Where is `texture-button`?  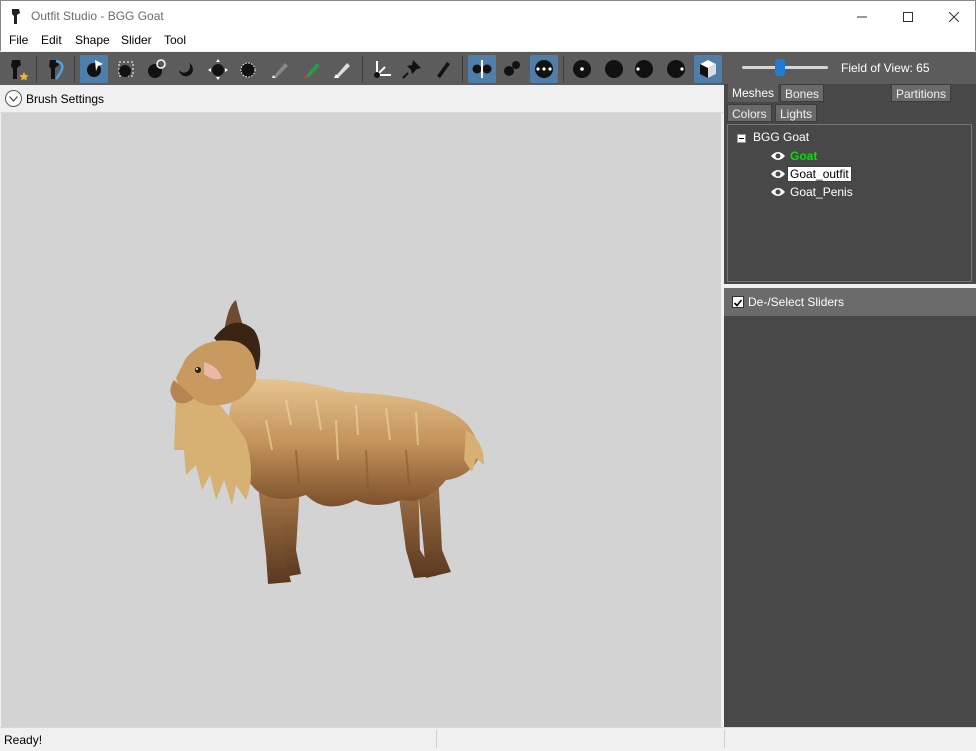 texture-button is located at coordinates (676, 69).